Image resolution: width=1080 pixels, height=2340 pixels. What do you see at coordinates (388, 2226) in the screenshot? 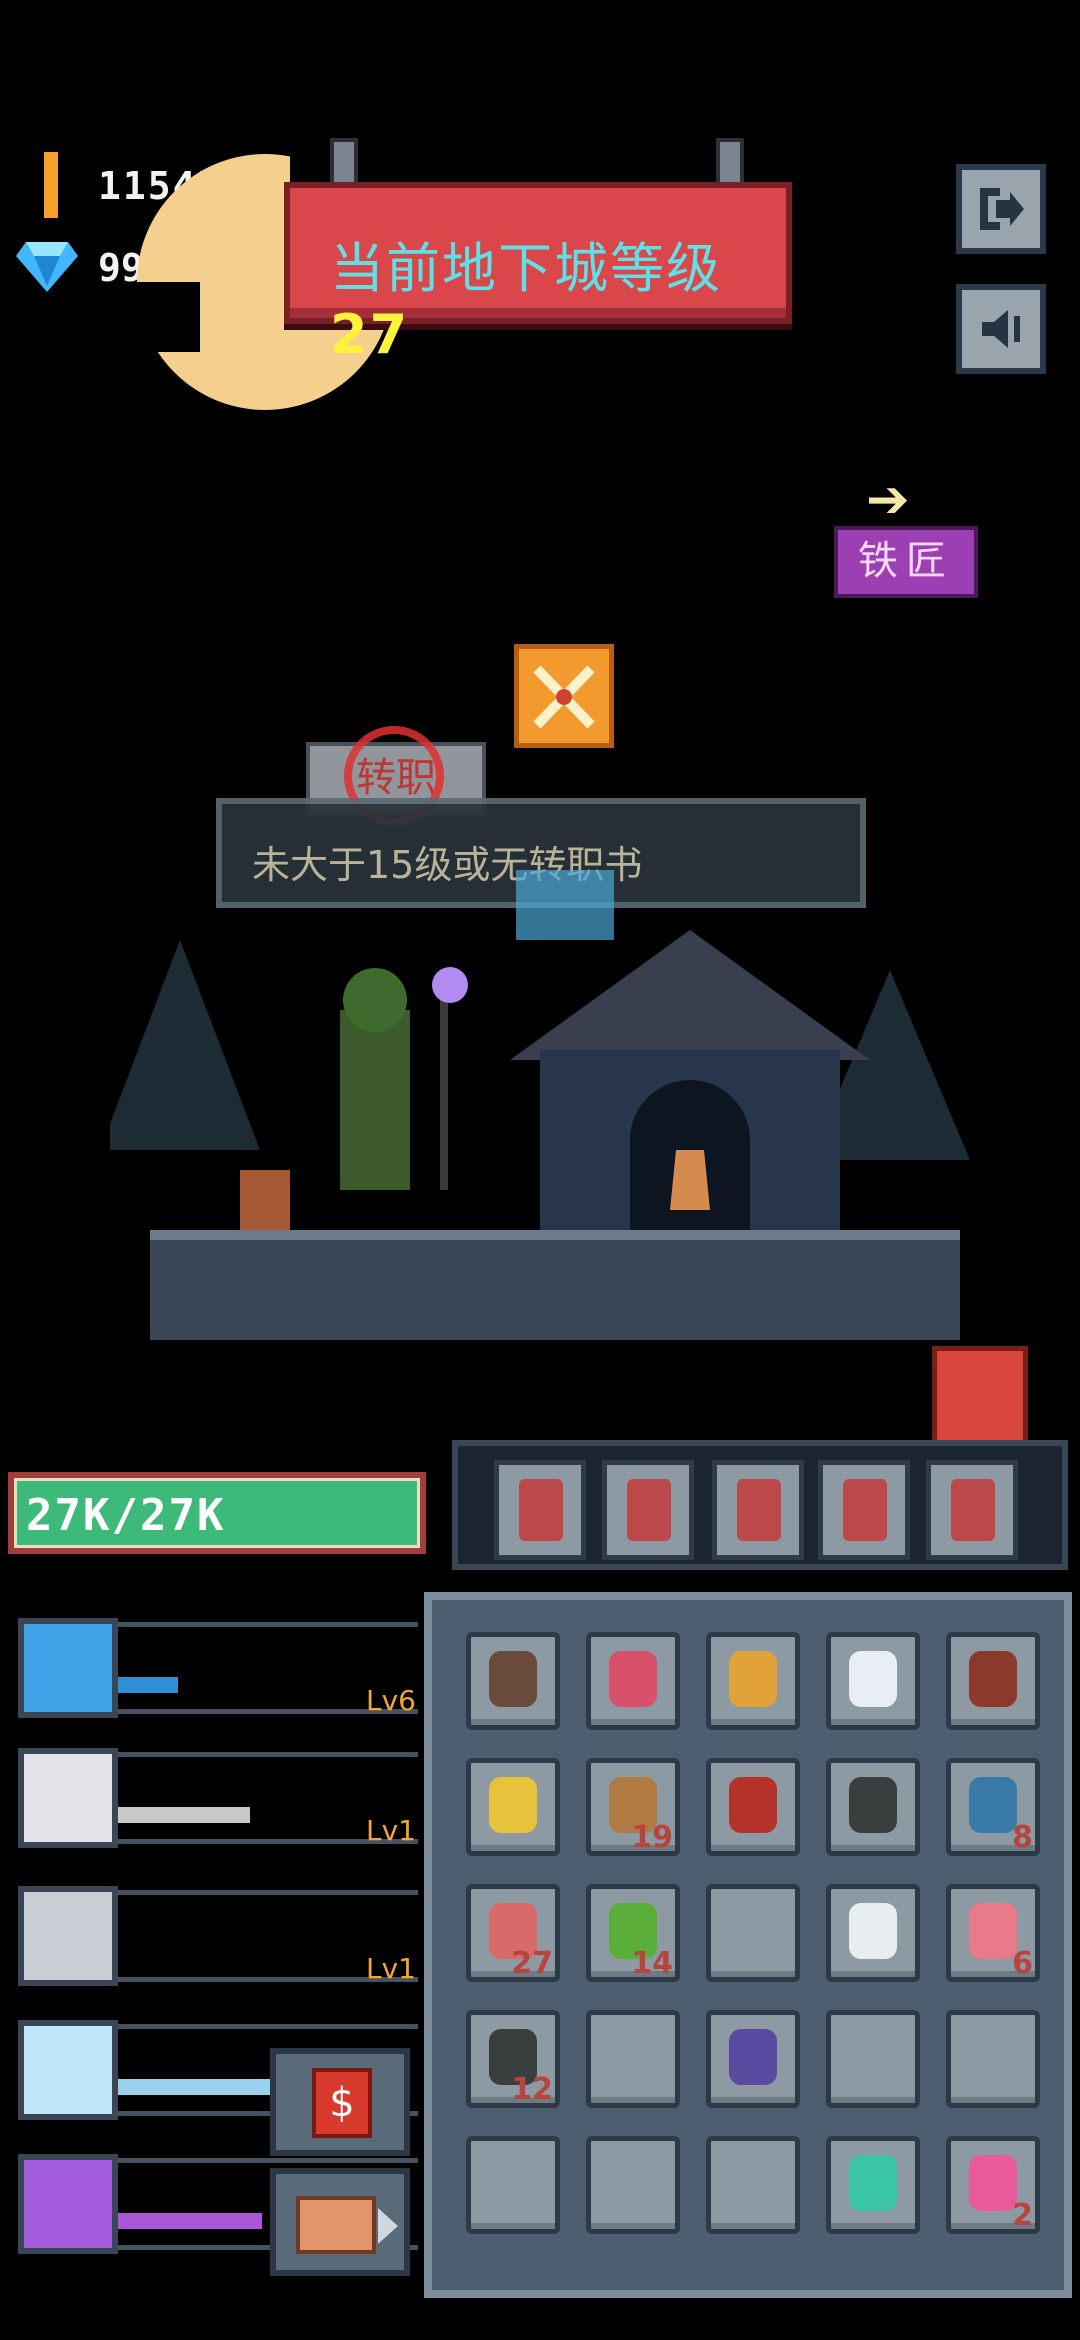
I see `arrow-right-icon` at bounding box center [388, 2226].